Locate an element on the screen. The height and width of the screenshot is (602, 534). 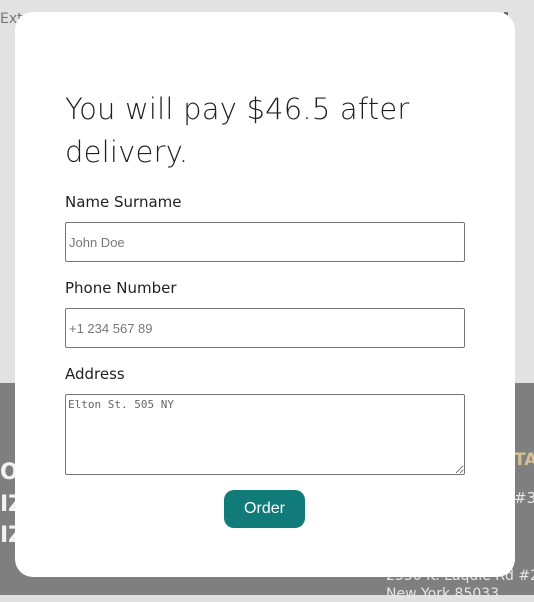
footer-restaurant-heading: TAU is located at coordinates (524, 460).